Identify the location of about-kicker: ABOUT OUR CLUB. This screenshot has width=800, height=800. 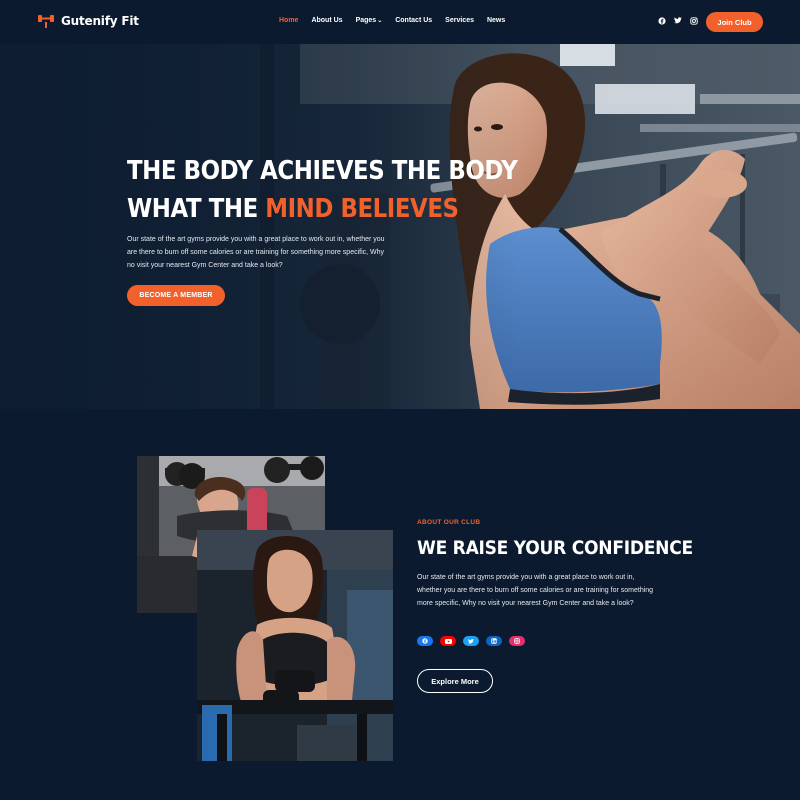
(449, 522).